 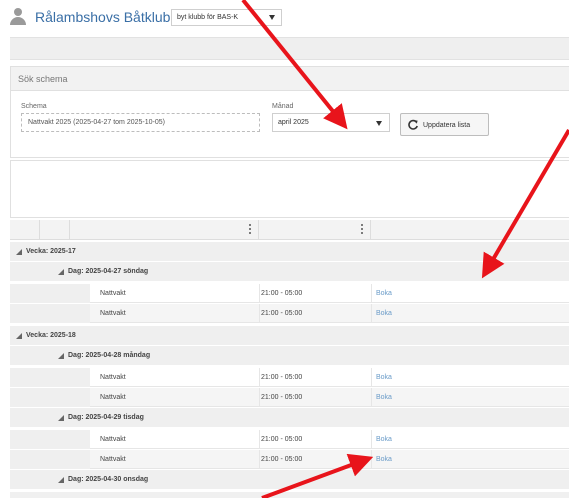 I want to click on day-label: Dag: 2025-04-29 tisdag, so click(x=106, y=417).